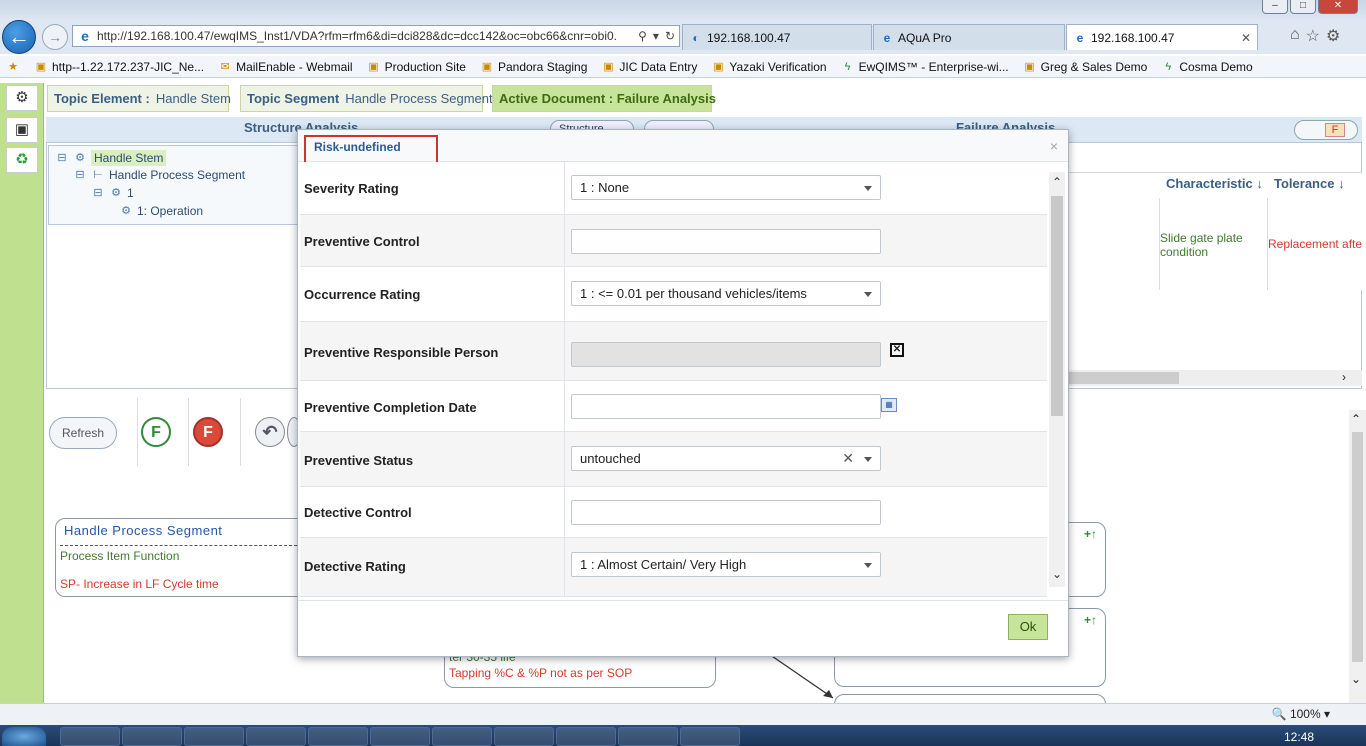  Describe the element at coordinates (648, 736) in the screenshot. I see `taskbar-skype` at that location.